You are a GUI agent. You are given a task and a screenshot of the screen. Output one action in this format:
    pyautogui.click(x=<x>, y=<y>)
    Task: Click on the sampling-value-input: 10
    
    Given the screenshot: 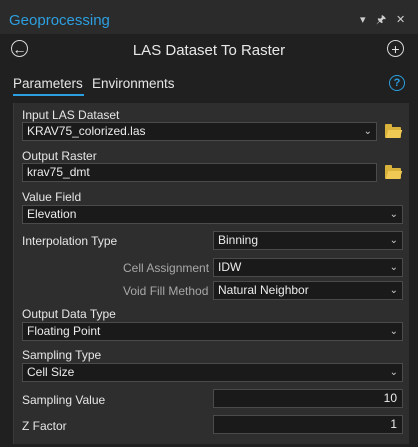 What is the action you would take?
    pyautogui.click(x=308, y=398)
    